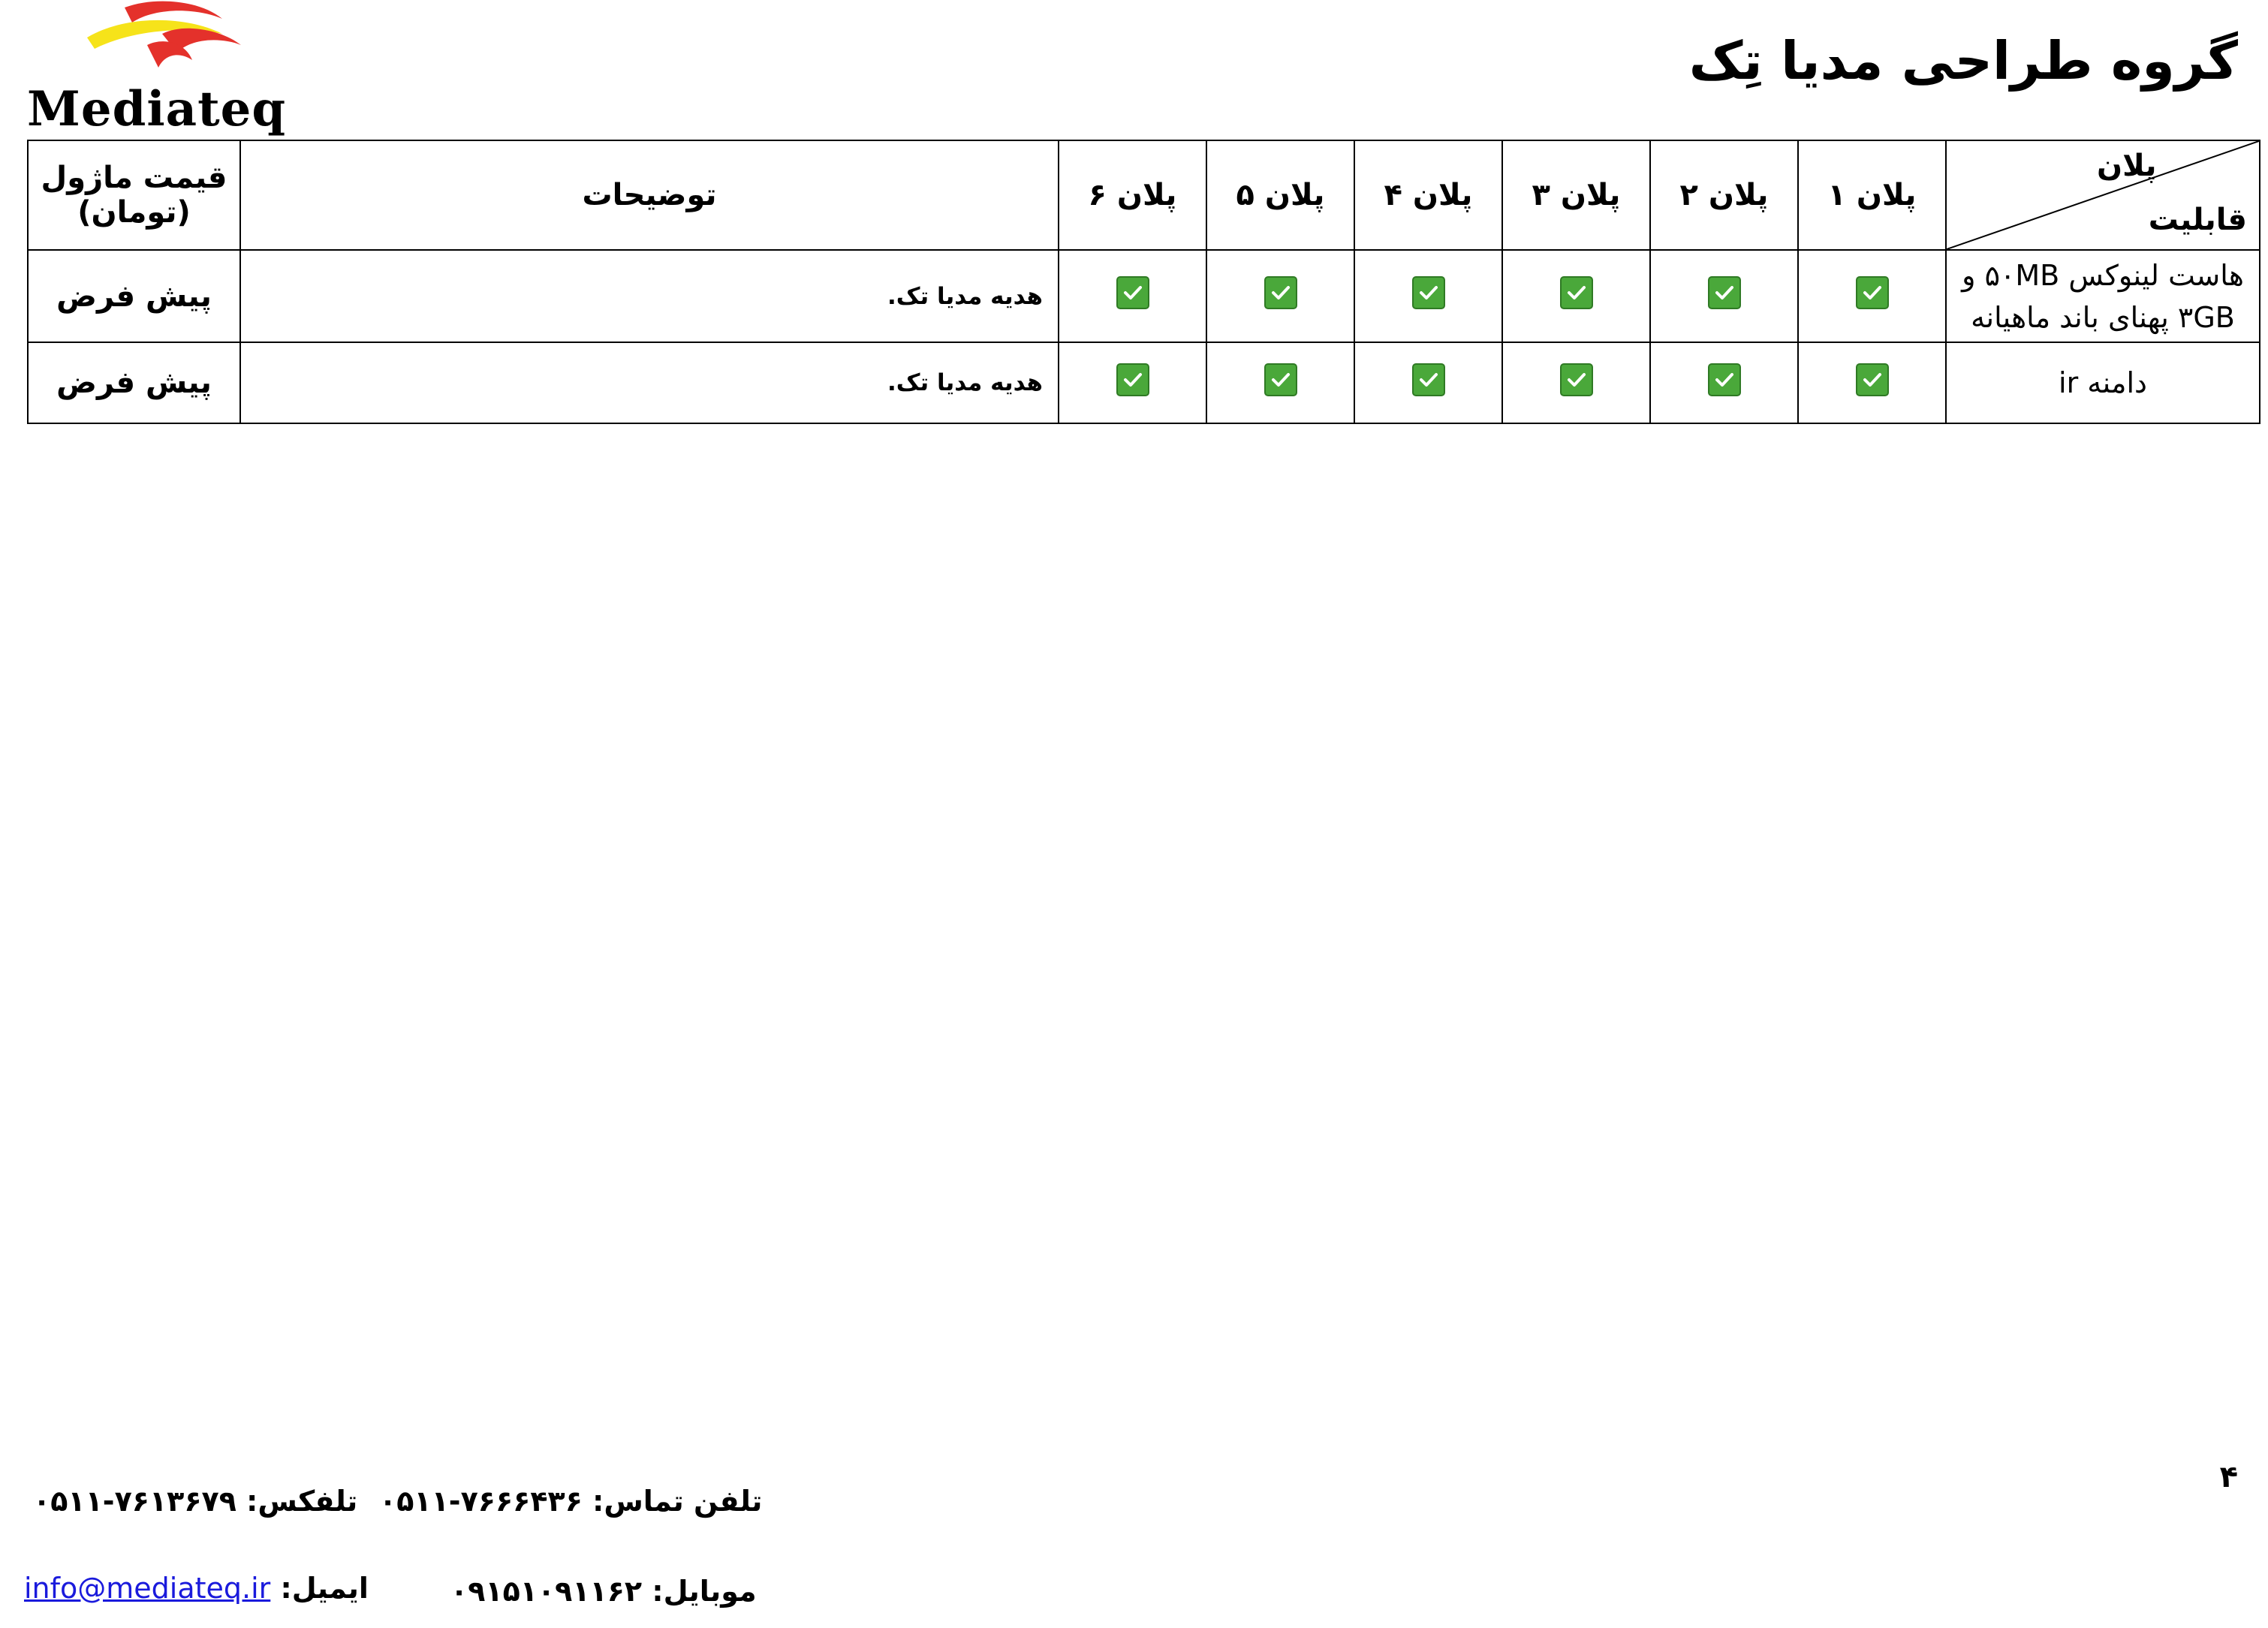  I want to click on feature-line1: هاست لینوکس ۵۰MB و, so click(2103, 275).